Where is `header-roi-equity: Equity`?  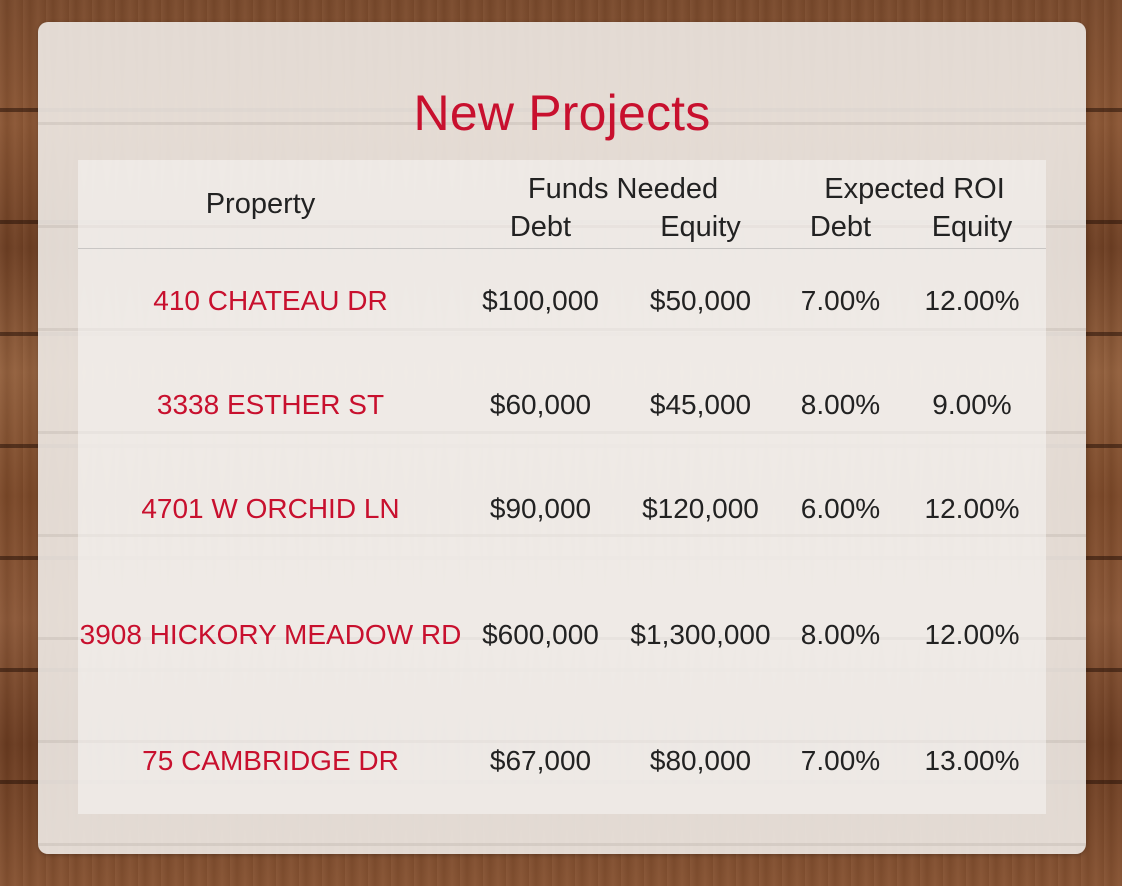
header-roi-equity: Equity is located at coordinates (972, 227).